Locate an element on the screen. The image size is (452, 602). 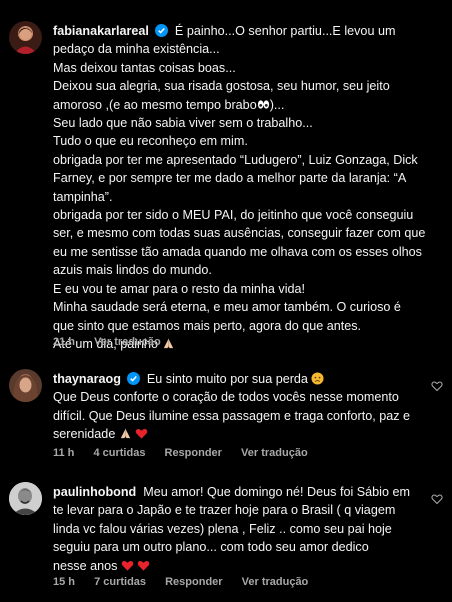
comment-text-line: É painho...O senhor partiu...E levou um is located at coordinates (285, 31).